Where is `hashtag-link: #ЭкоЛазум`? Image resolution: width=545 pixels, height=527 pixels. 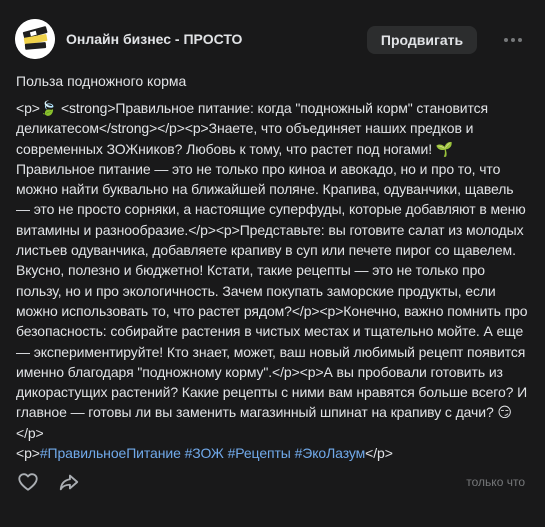 hashtag-link: #ЭкоЛазум is located at coordinates (330, 453).